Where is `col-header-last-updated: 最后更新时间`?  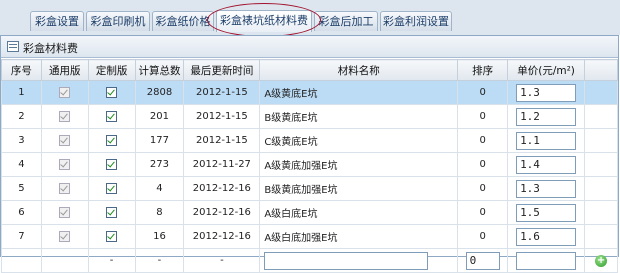
col-header-last-updated: 最后更新时间 is located at coordinates (222, 70).